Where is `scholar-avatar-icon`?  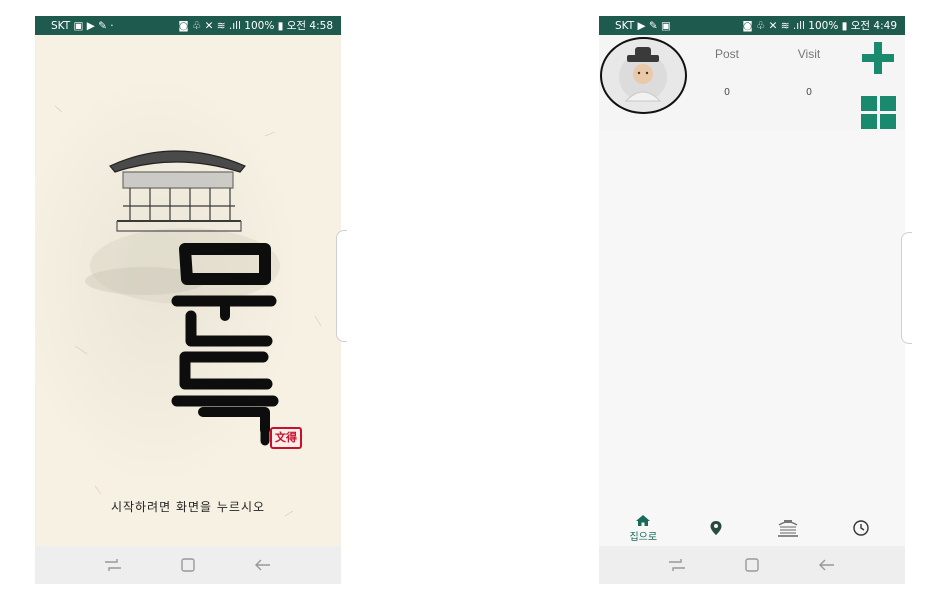
scholar-avatar-icon is located at coordinates (643, 74).